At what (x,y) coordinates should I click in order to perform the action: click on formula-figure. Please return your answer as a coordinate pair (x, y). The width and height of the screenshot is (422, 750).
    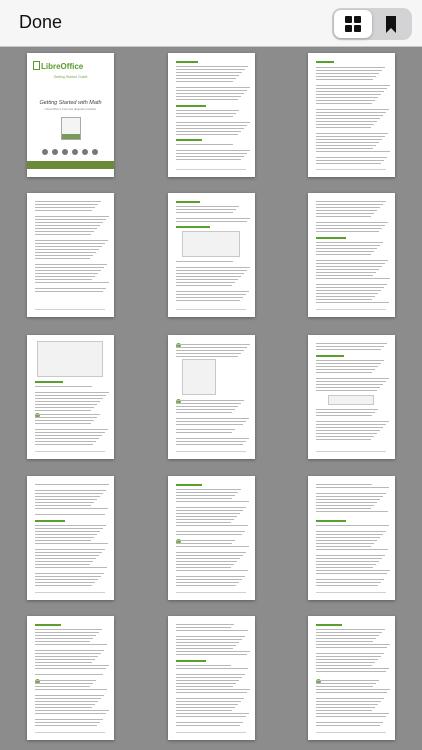
    Looking at the image, I should click on (351, 400).